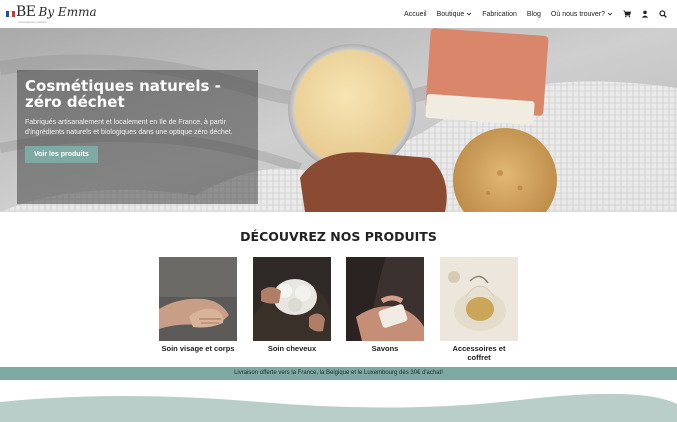 The height and width of the screenshot is (422, 677). Describe the element at coordinates (32, 22) in the screenshot. I see `logo-subtitle: cosmétiques naturels` at that location.